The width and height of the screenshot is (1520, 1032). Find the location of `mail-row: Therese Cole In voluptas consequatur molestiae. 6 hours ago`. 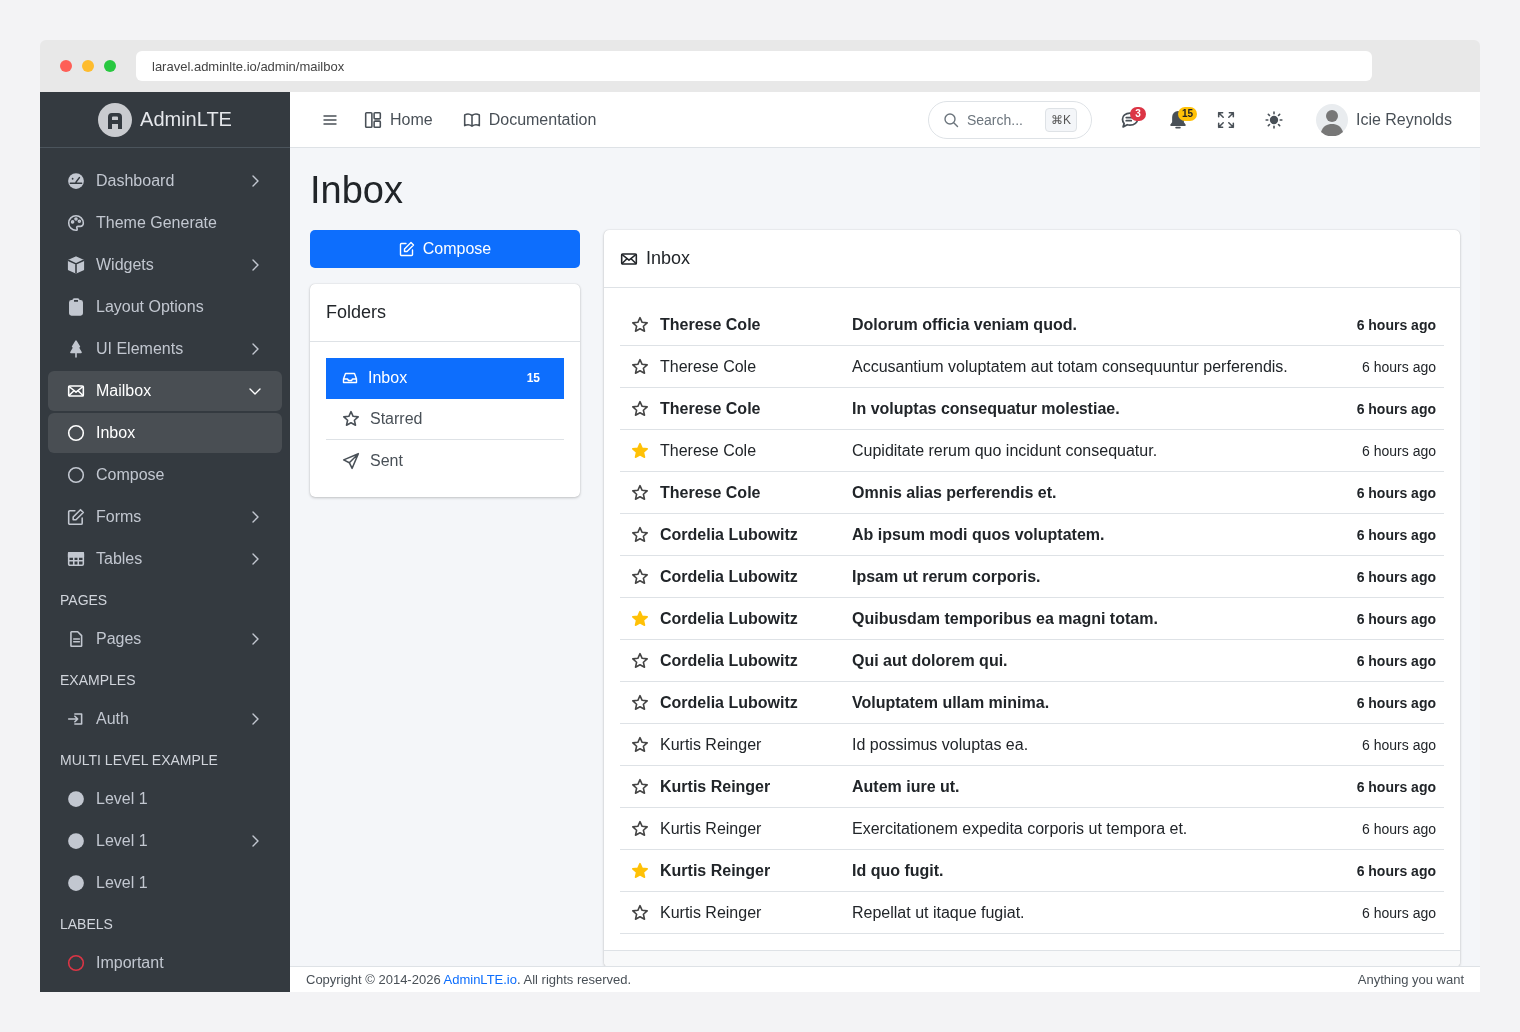

mail-row: Therese Cole In voluptas consequatur molestiae. 6 hours ago is located at coordinates (1032, 409).